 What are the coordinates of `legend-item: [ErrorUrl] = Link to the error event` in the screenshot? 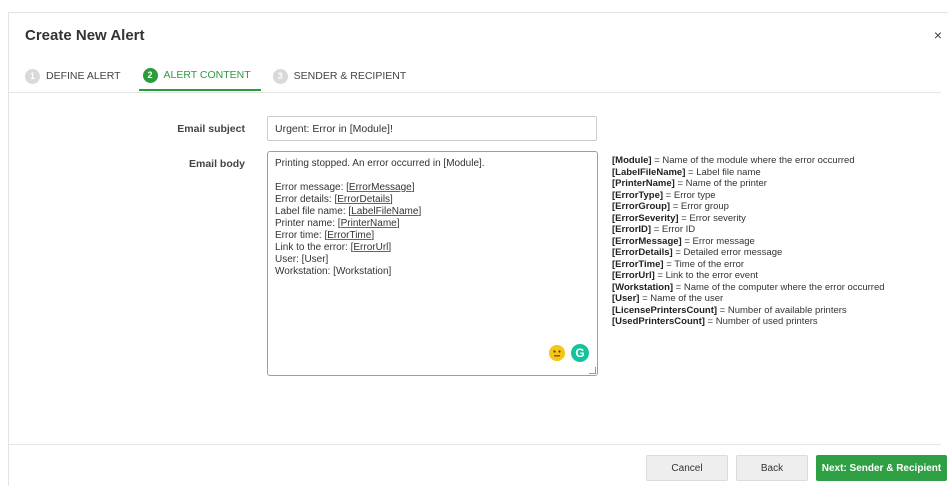 It's located at (748, 276).